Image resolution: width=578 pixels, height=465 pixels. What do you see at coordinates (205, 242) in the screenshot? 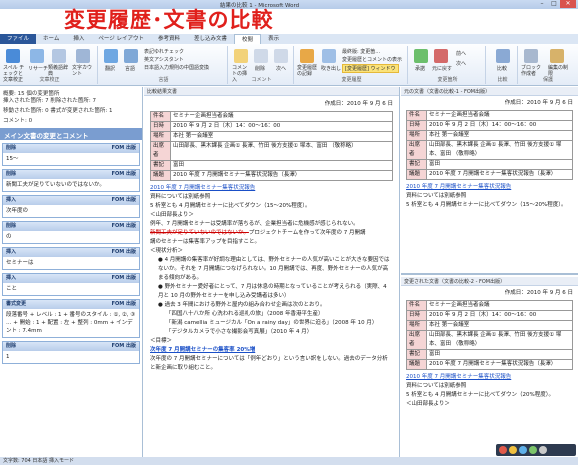
I see `doc-paragraph: 講のセミナーは集客率アップを目指すこと。` at bounding box center [205, 242].